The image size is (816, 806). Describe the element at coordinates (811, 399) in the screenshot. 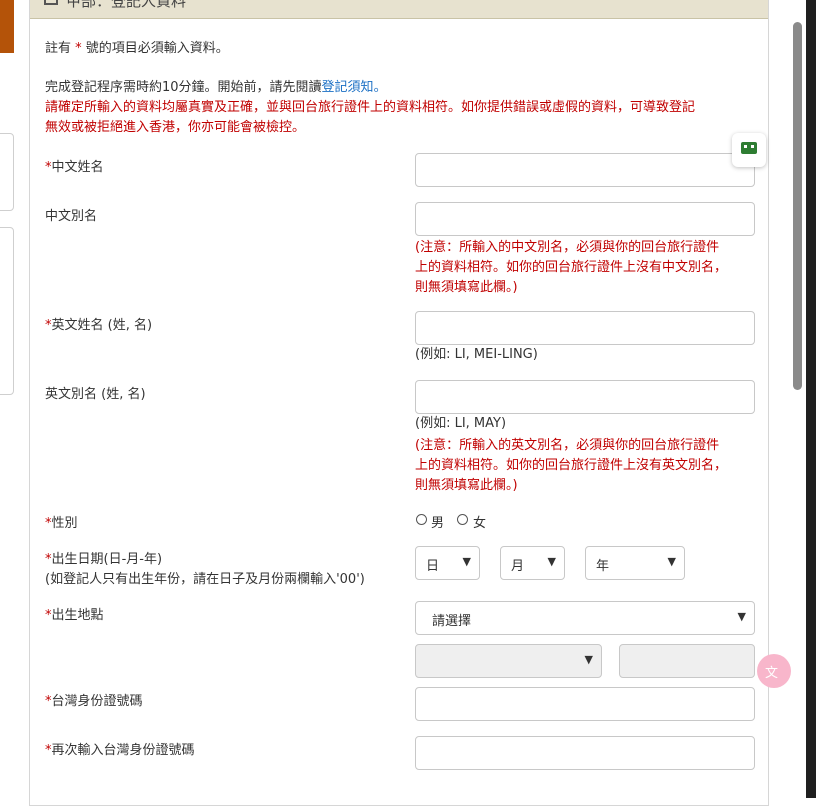

I see `window-edge` at that location.